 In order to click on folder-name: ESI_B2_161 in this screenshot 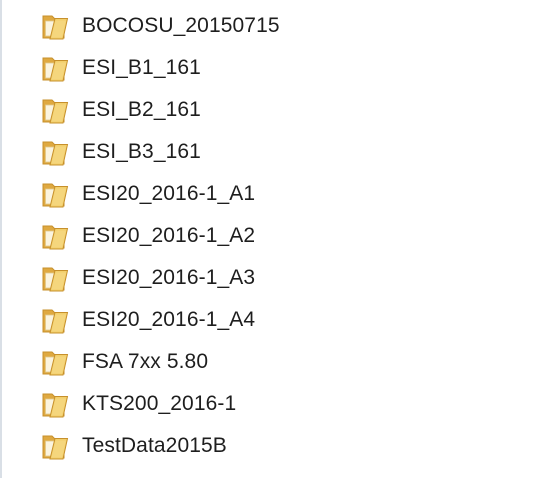, I will do `click(141, 109)`.